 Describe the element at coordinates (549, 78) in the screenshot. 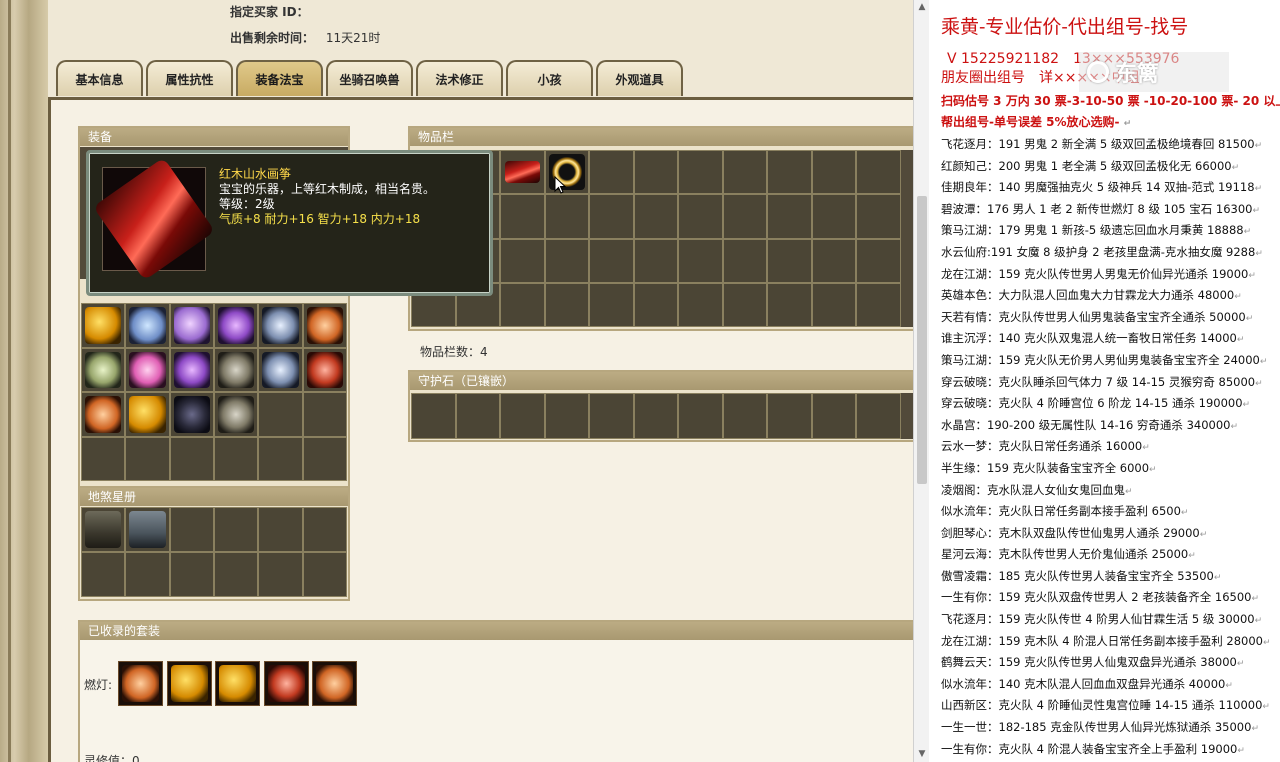

I see `tab-children: 小孩` at that location.